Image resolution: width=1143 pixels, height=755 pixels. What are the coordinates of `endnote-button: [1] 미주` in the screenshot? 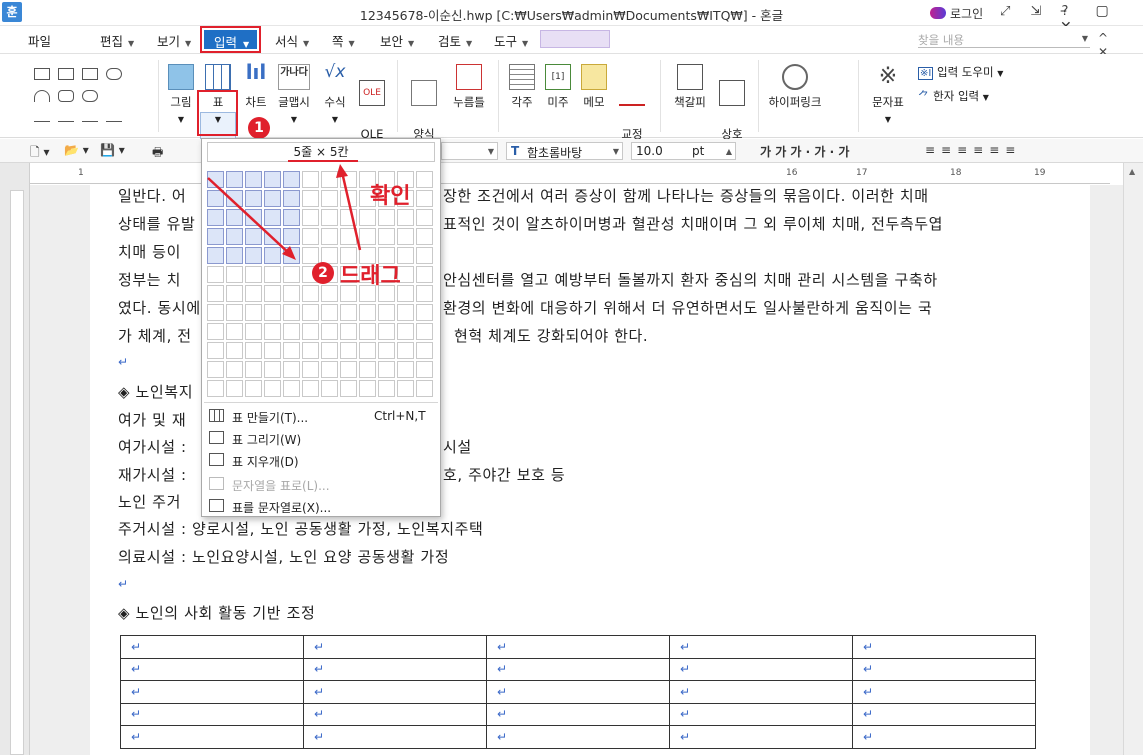 It's located at (558, 87).